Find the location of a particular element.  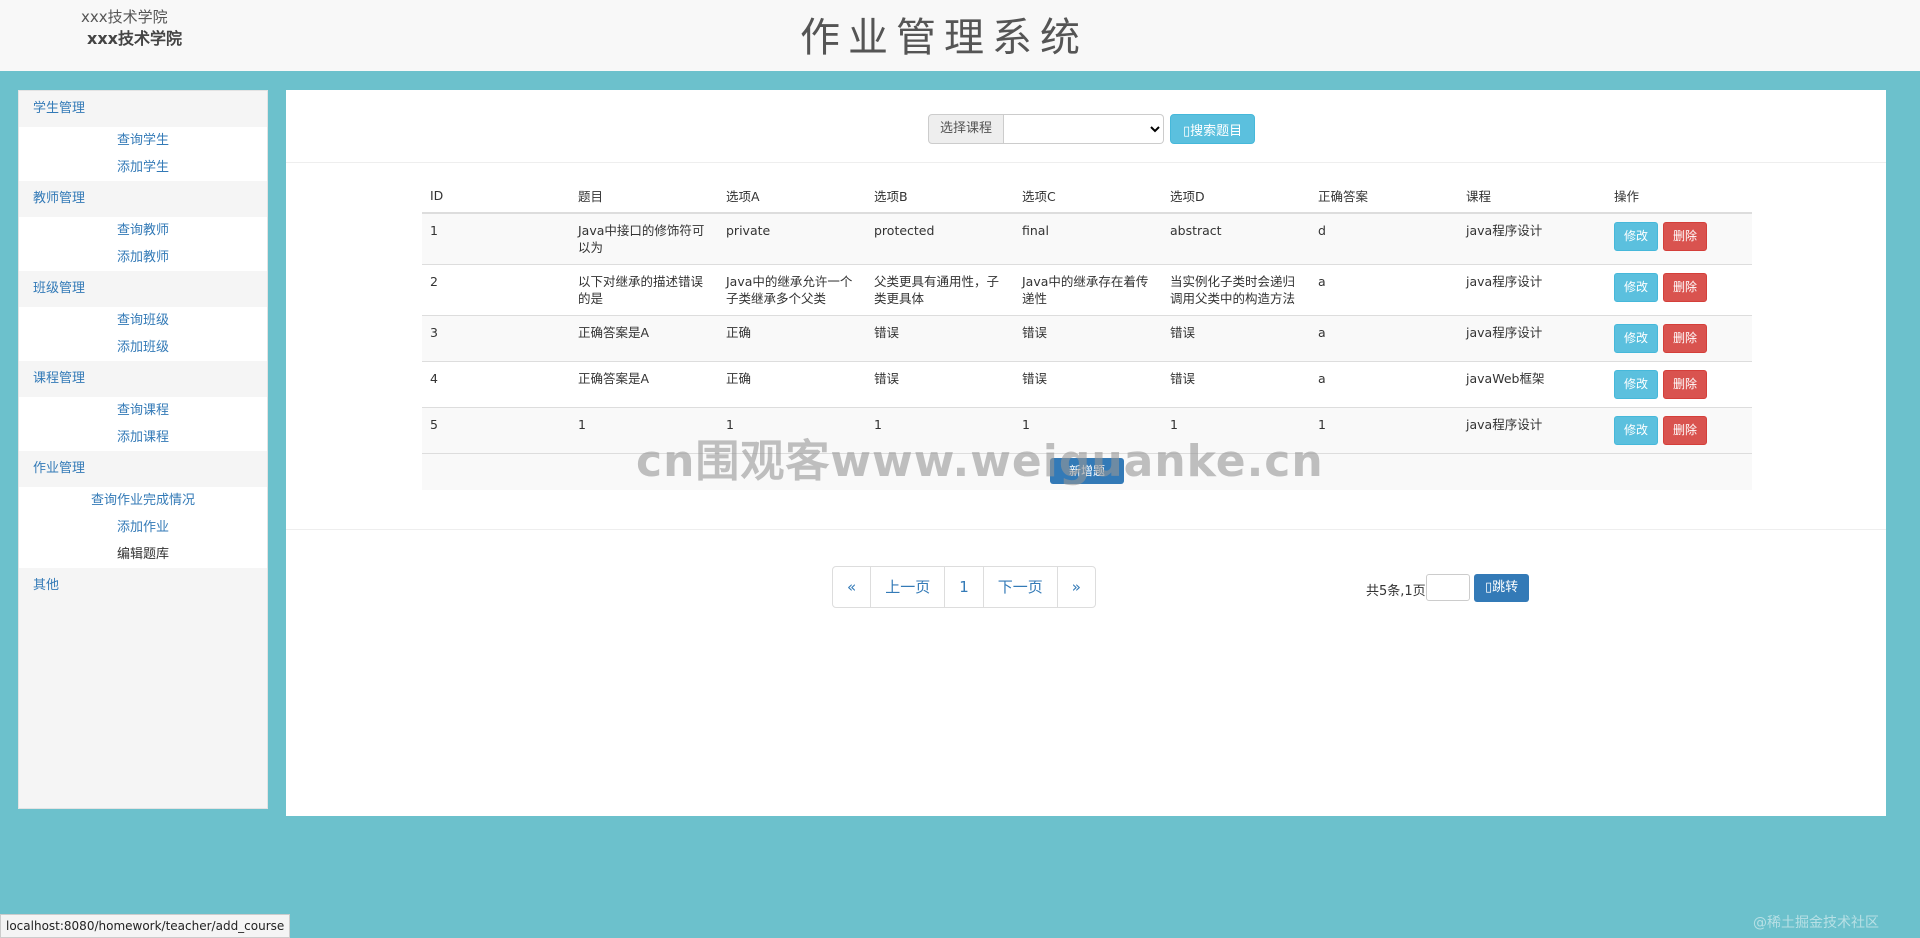

sidebar-item-edit-question-bank: 编辑题库 is located at coordinates (143, 554).